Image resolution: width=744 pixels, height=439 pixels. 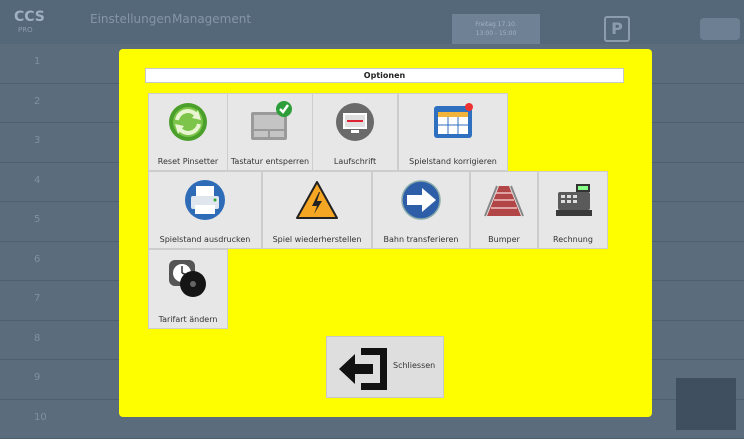 What do you see at coordinates (453, 161) in the screenshot?
I see `button-label: Spielstand korrigieren` at bounding box center [453, 161].